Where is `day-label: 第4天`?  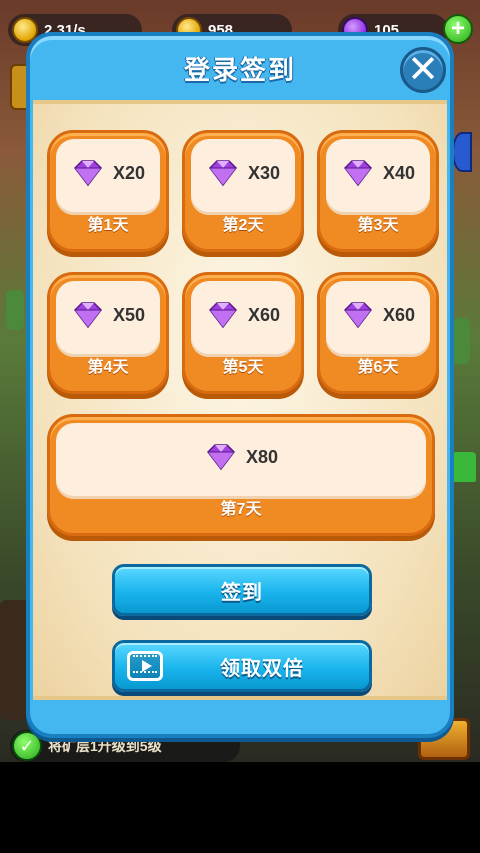 day-label: 第4天 is located at coordinates (108, 367).